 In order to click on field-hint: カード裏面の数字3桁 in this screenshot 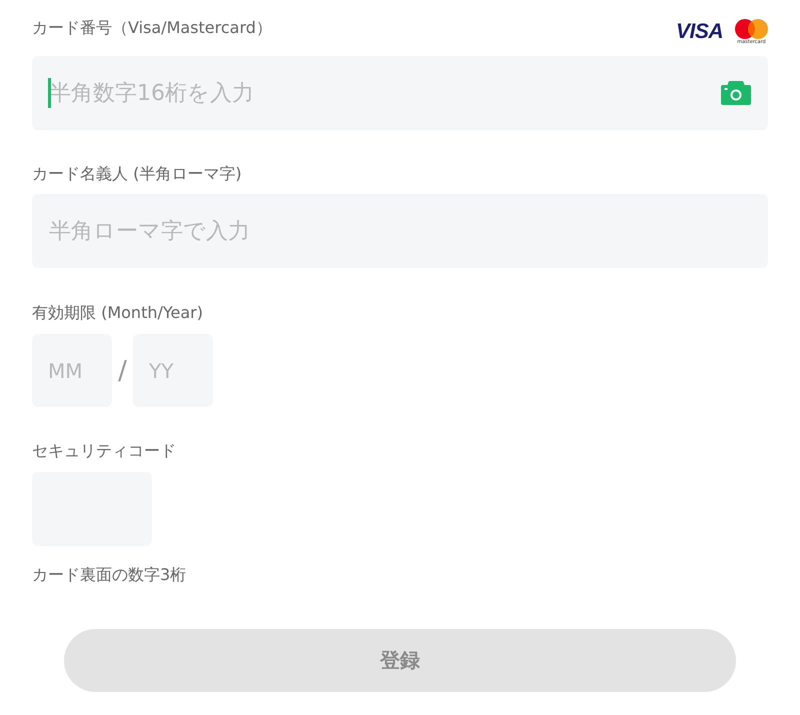, I will do `click(109, 575)`.